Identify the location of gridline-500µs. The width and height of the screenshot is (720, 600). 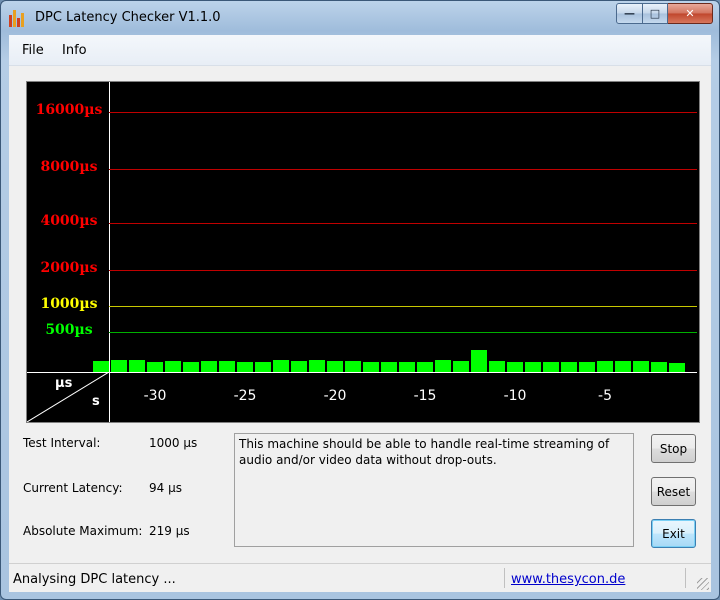
(403, 332).